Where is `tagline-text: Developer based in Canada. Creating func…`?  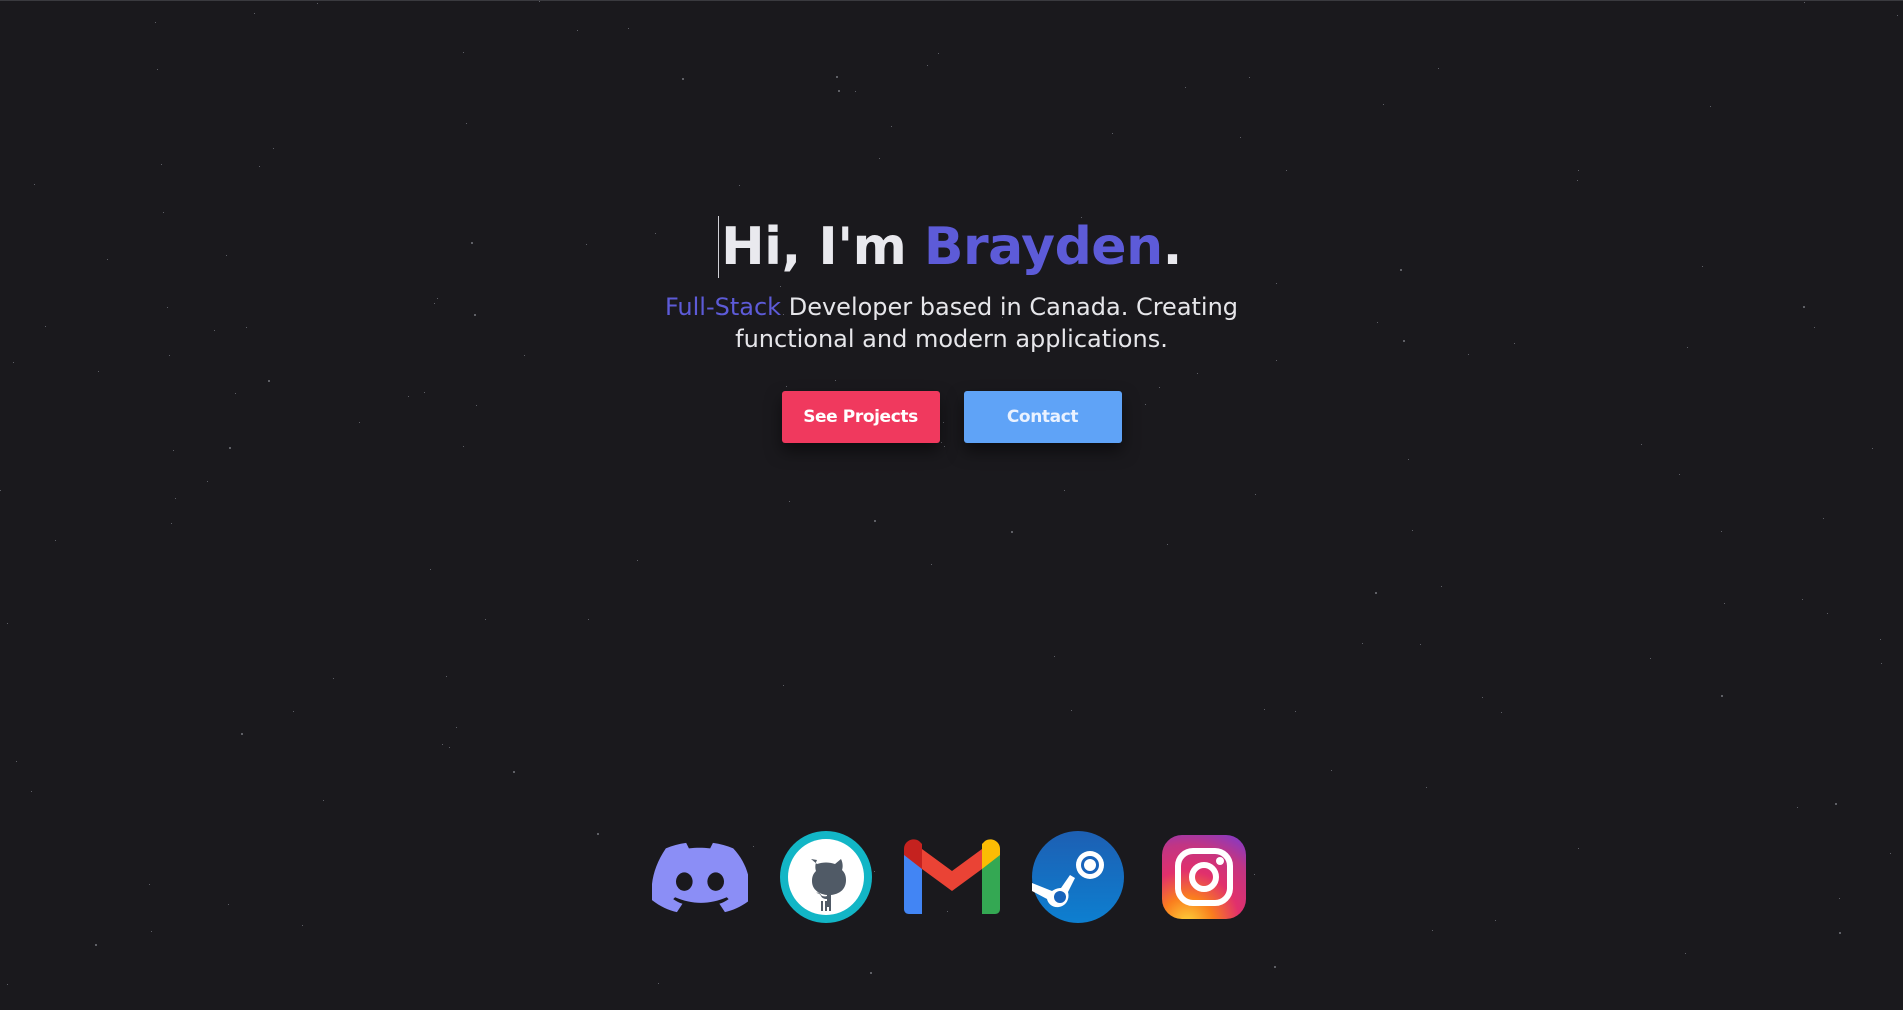
tagline-text: Developer based in Canada. Creating func… is located at coordinates (987, 323).